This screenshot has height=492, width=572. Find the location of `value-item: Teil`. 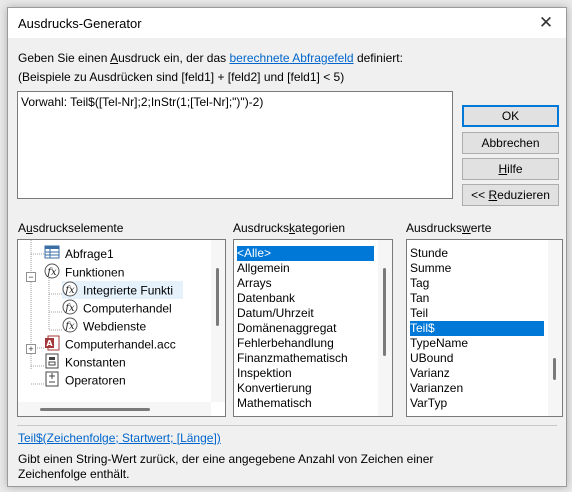

value-item: Teil is located at coordinates (419, 313).